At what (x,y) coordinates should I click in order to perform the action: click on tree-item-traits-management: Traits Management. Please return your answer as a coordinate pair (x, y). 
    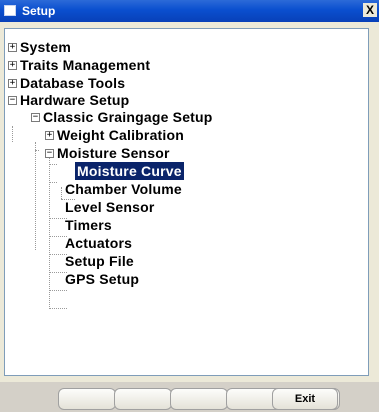
    Looking at the image, I should click on (85, 65).